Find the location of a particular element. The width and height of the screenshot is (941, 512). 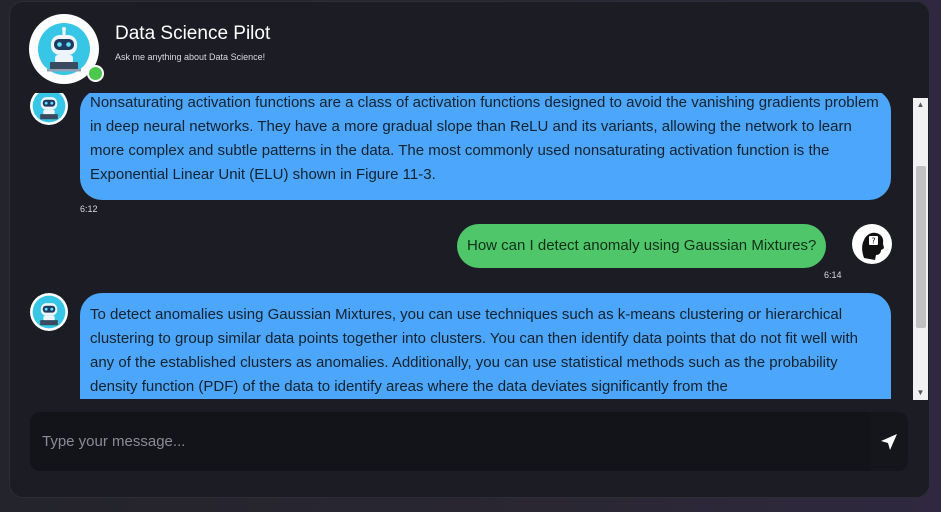

chat-title: Data Science Pilot is located at coordinates (193, 33).